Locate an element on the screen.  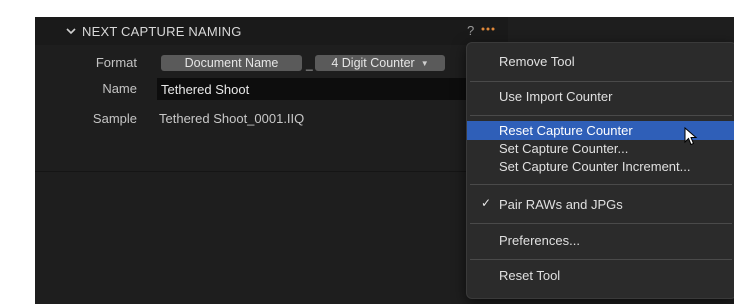
dropdown-caret-icon: ▼ is located at coordinates (425, 64).